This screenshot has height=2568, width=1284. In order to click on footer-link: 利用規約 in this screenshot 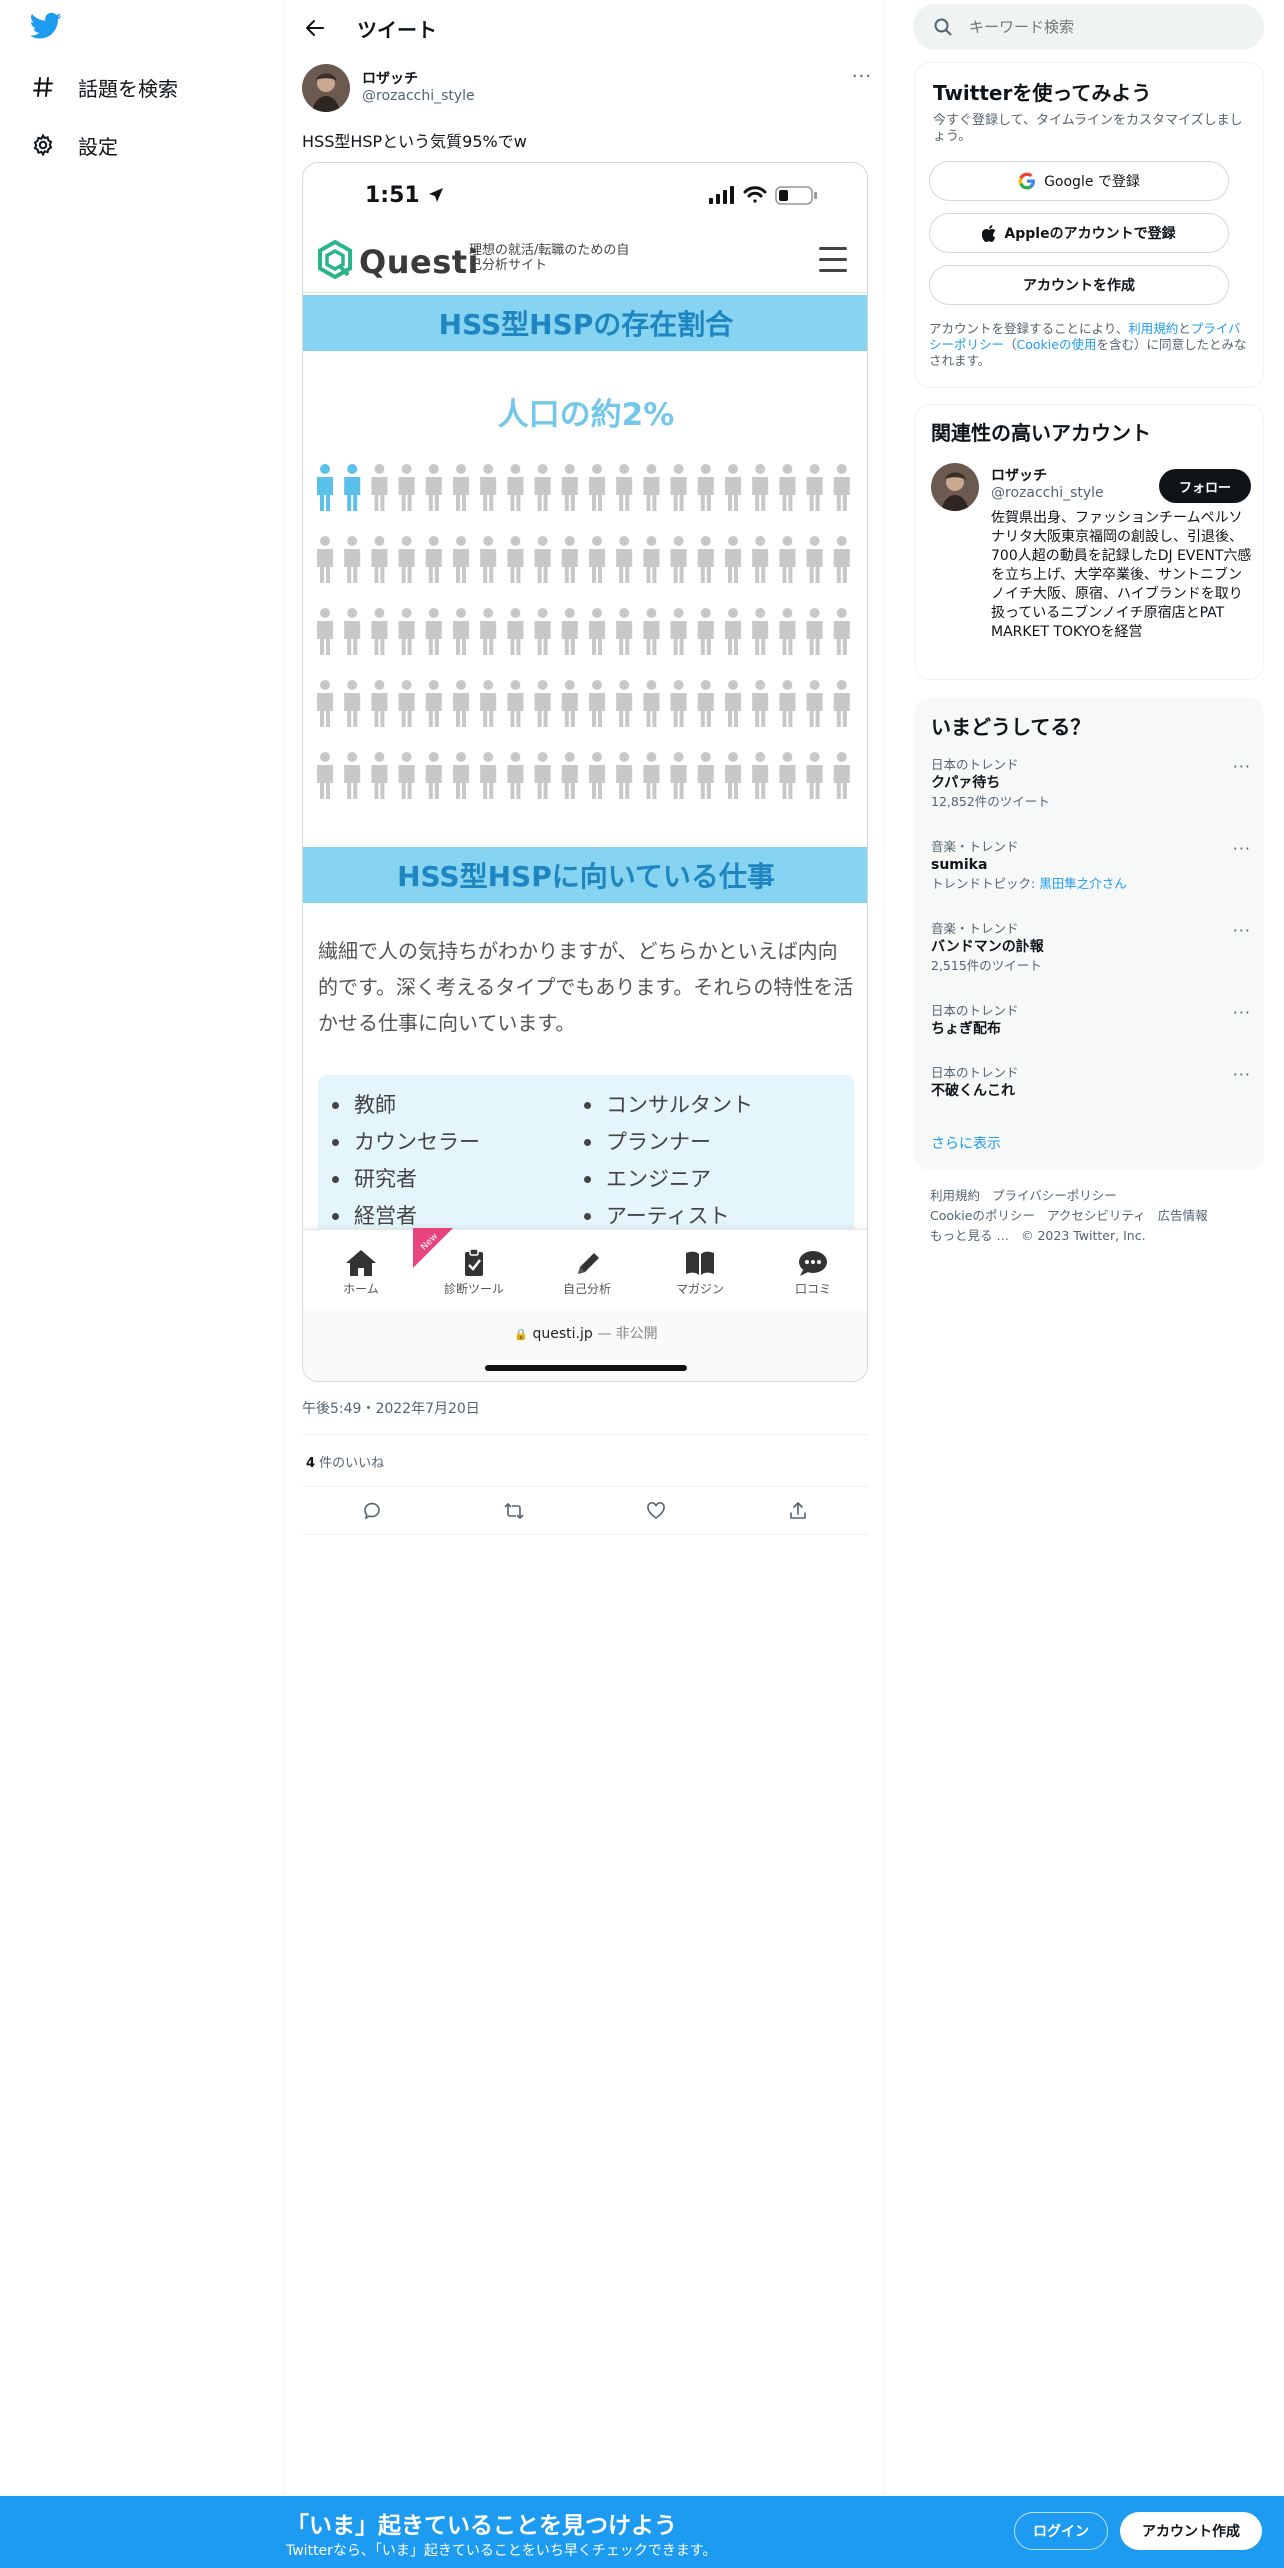, I will do `click(955, 1195)`.